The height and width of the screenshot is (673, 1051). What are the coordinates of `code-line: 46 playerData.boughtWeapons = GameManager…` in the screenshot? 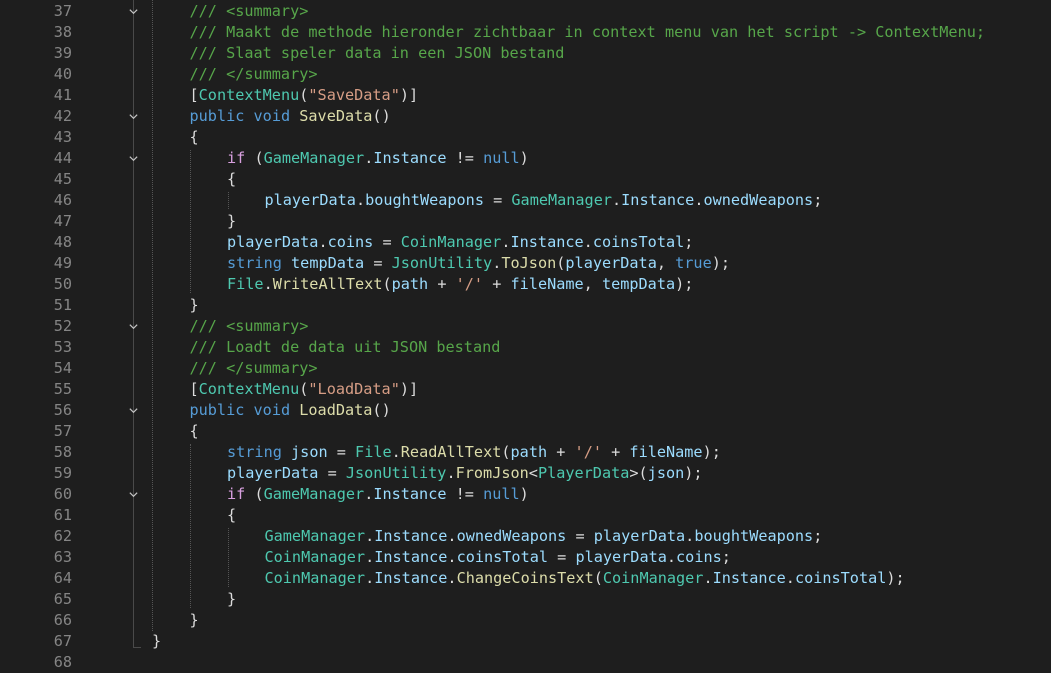 It's located at (525, 200).